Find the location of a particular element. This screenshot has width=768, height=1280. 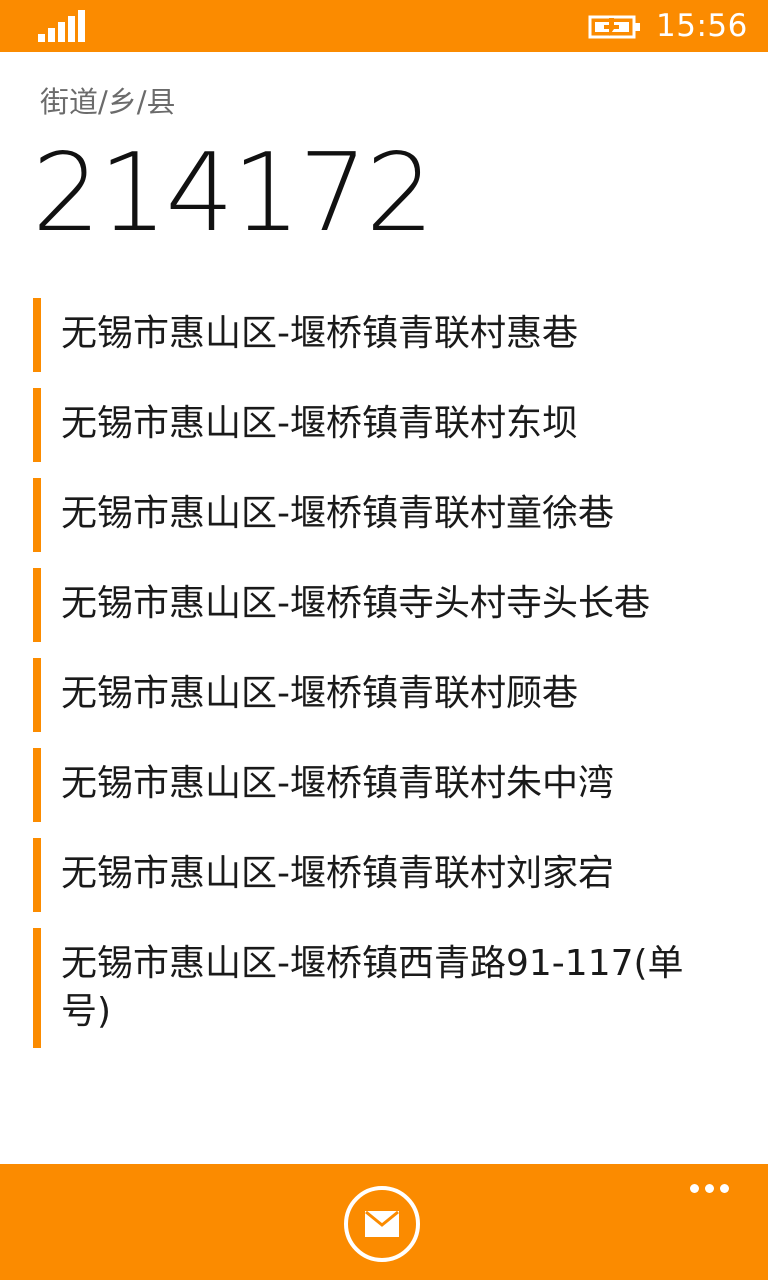

list-item: 无锡市惠山区-堰桥镇青联村刘家宕 is located at coordinates (383, 875).